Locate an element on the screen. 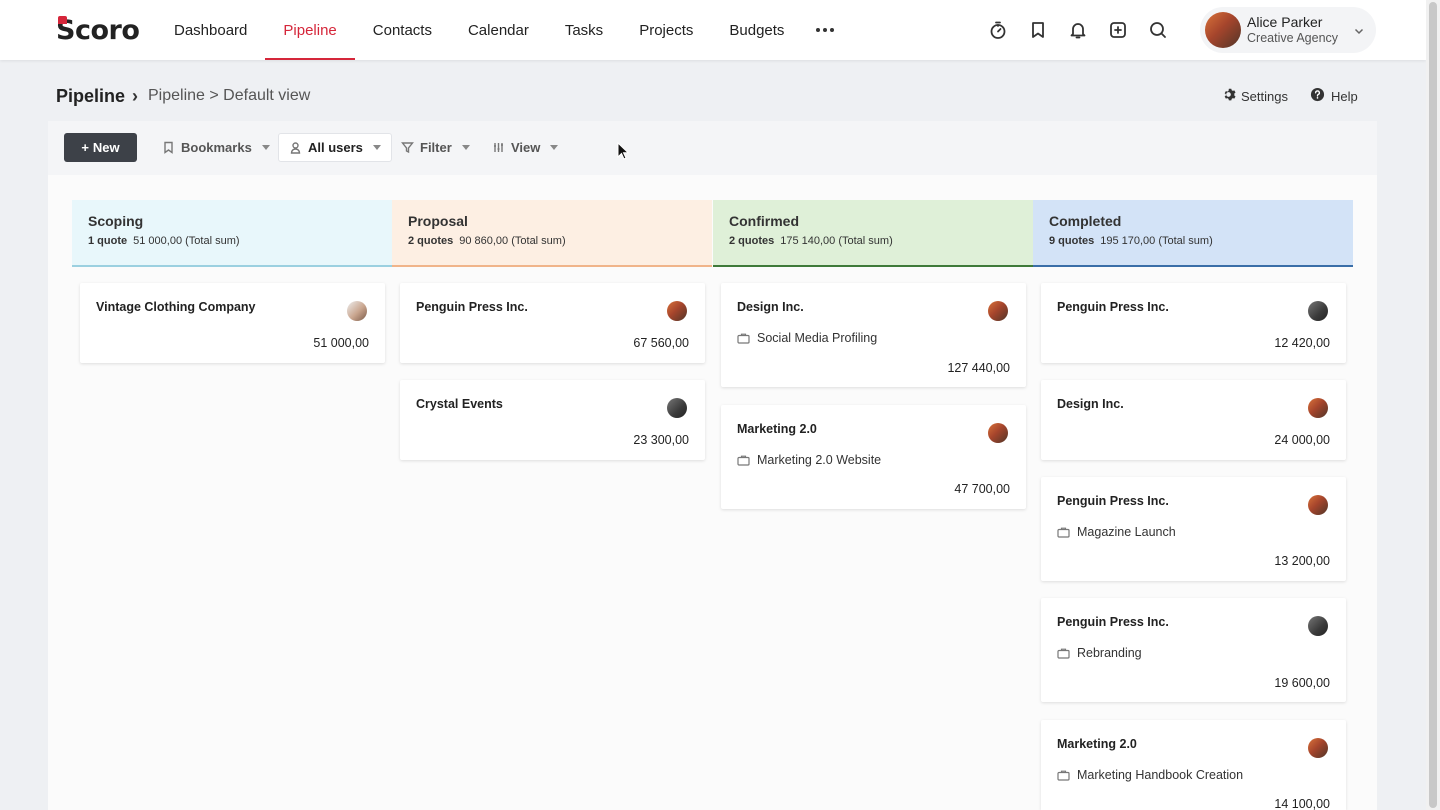  user-menu: Alice Parker Creative Agency is located at coordinates (1288, 30).